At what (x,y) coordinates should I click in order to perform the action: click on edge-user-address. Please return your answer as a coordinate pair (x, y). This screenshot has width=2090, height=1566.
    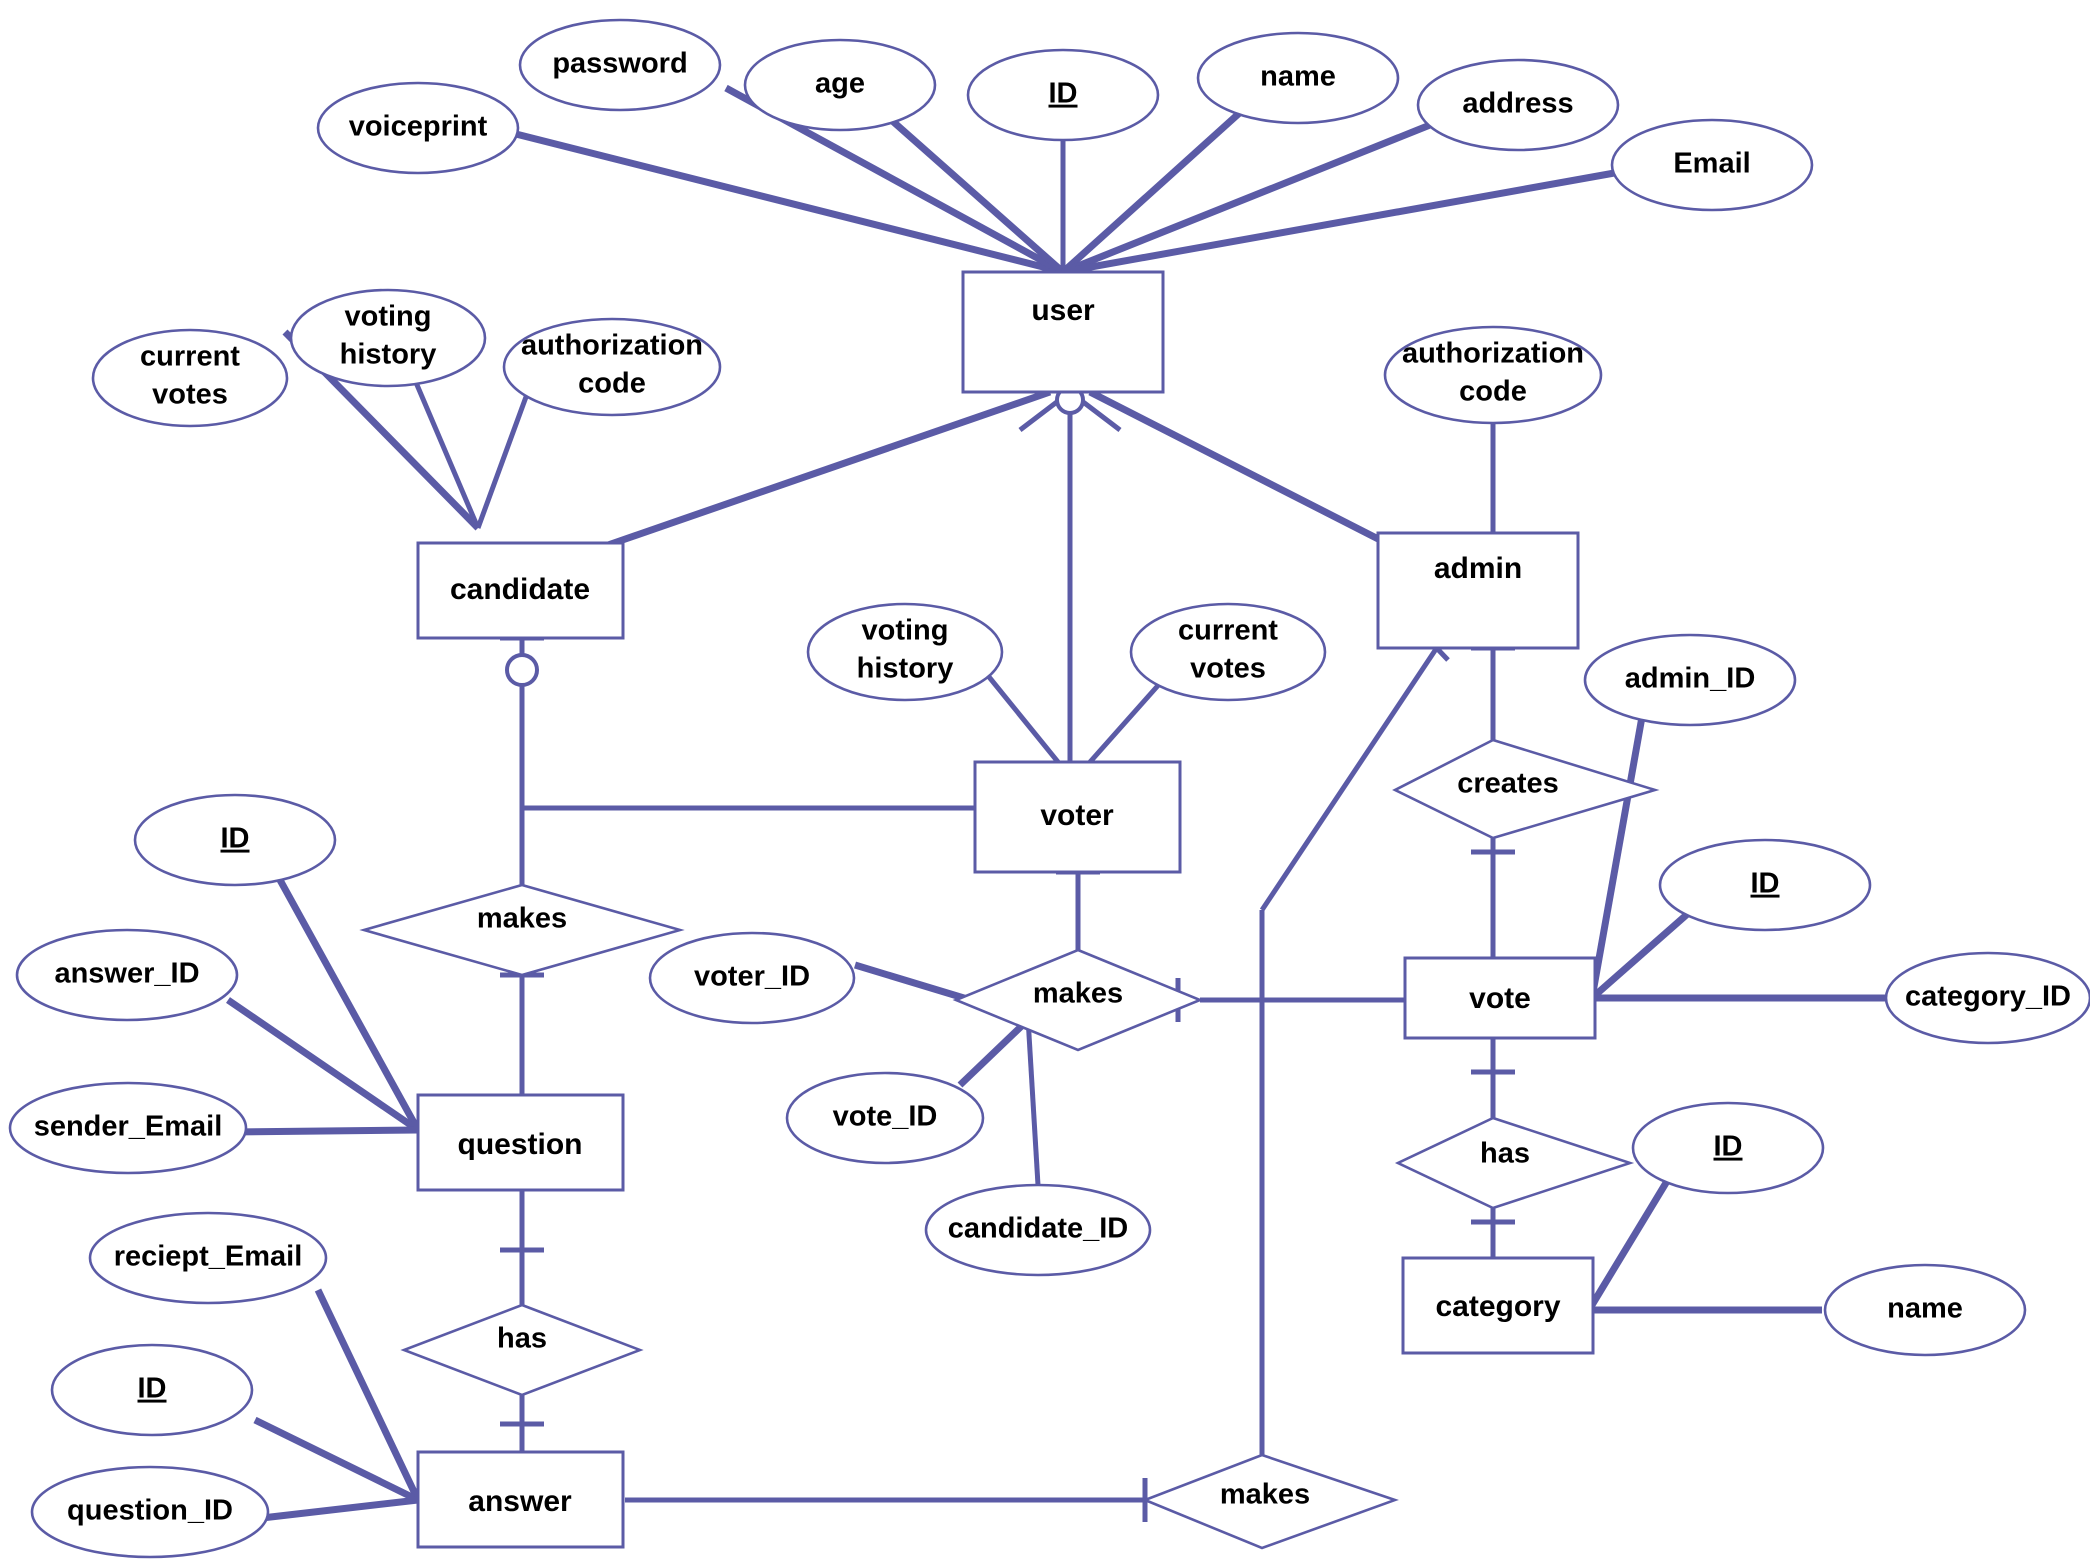
    Looking at the image, I should click on (1246, 198).